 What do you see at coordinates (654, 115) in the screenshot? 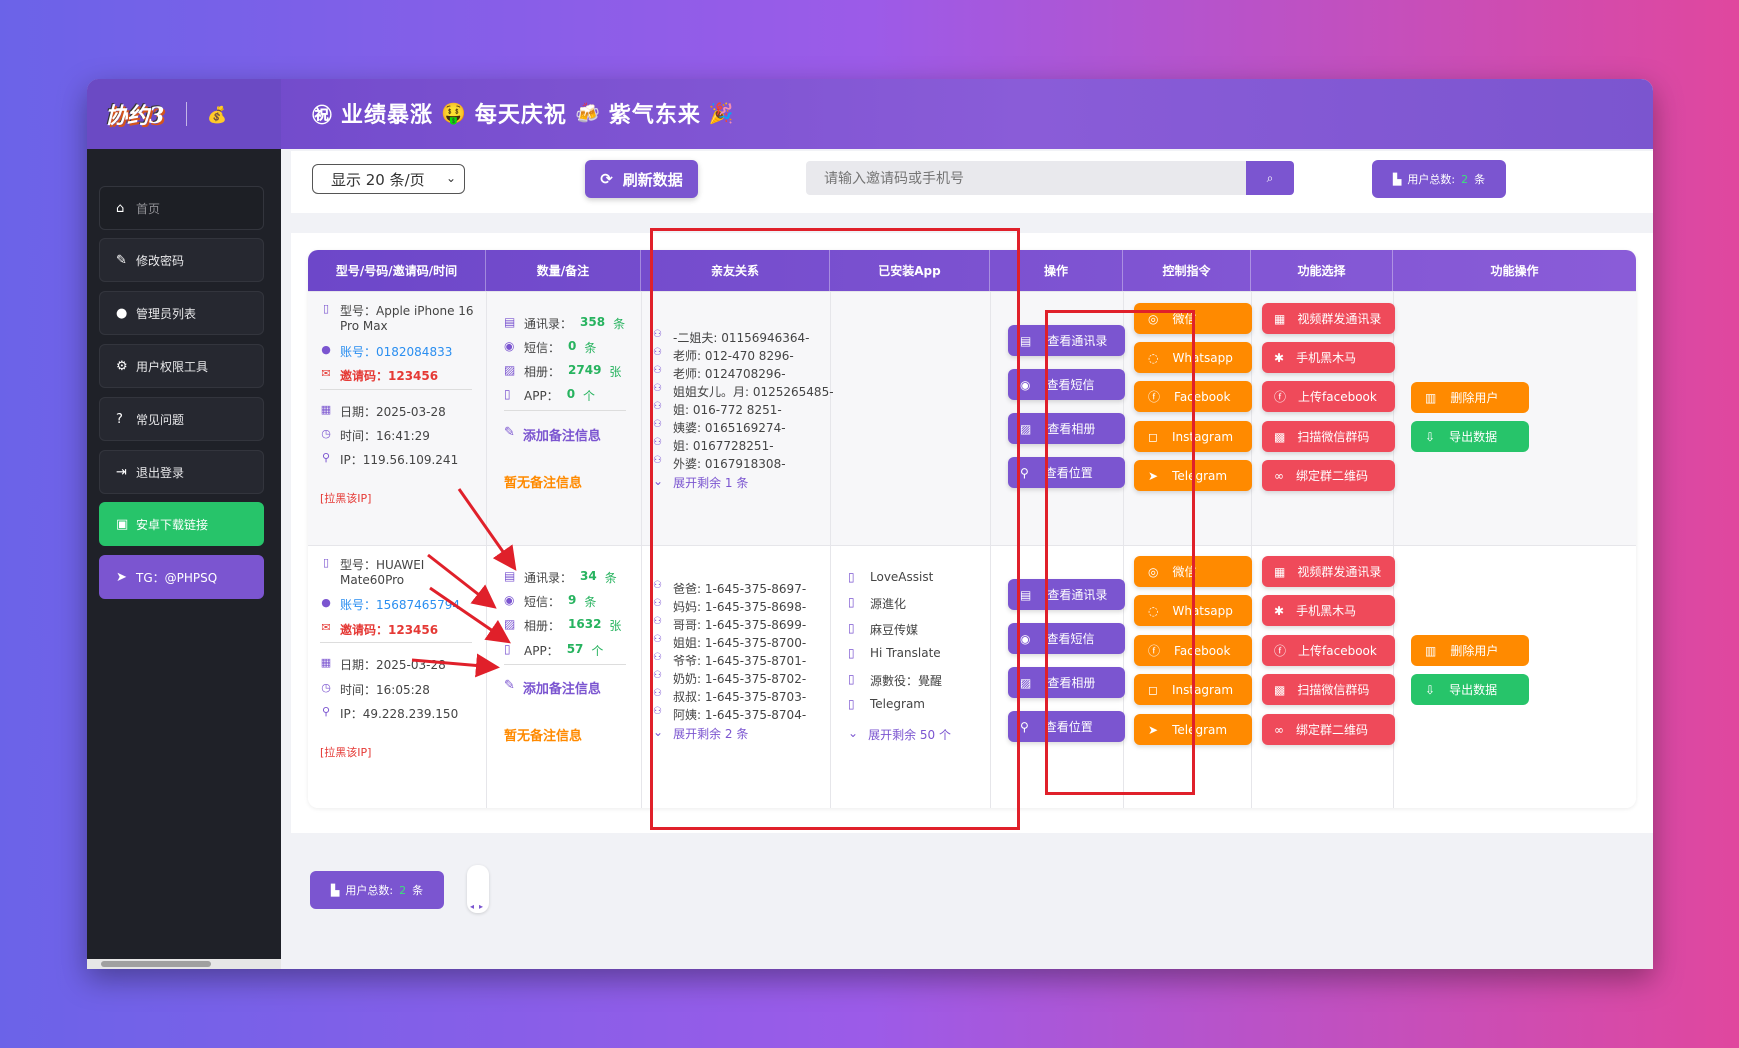
I see `marquee-text-3: 紫气东来` at bounding box center [654, 115].